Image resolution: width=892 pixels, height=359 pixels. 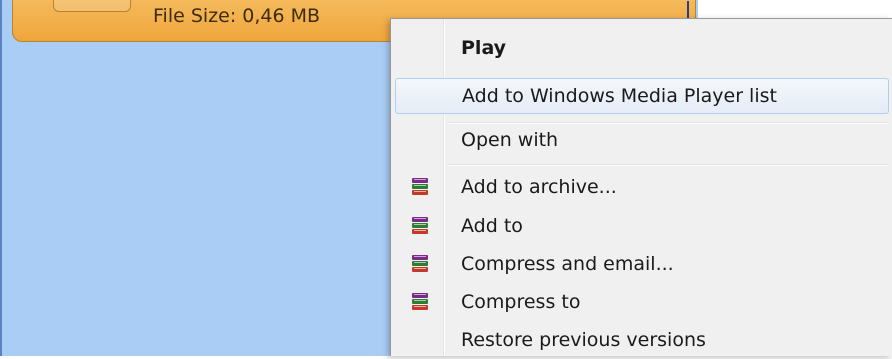 I want to click on menu-item-open-with: Open with, so click(x=642, y=141).